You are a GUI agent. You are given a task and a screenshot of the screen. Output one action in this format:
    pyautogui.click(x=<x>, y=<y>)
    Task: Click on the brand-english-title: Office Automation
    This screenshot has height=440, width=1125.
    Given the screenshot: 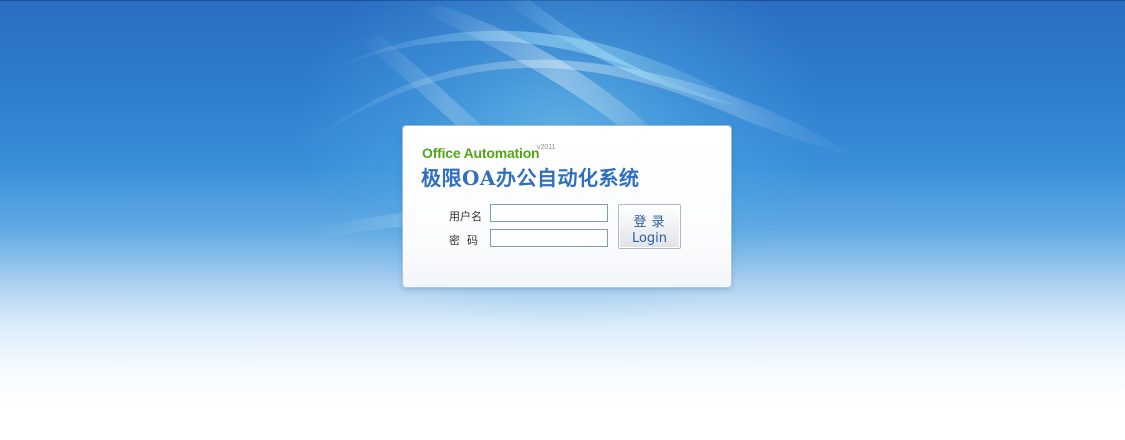 What is the action you would take?
    pyautogui.click(x=481, y=153)
    